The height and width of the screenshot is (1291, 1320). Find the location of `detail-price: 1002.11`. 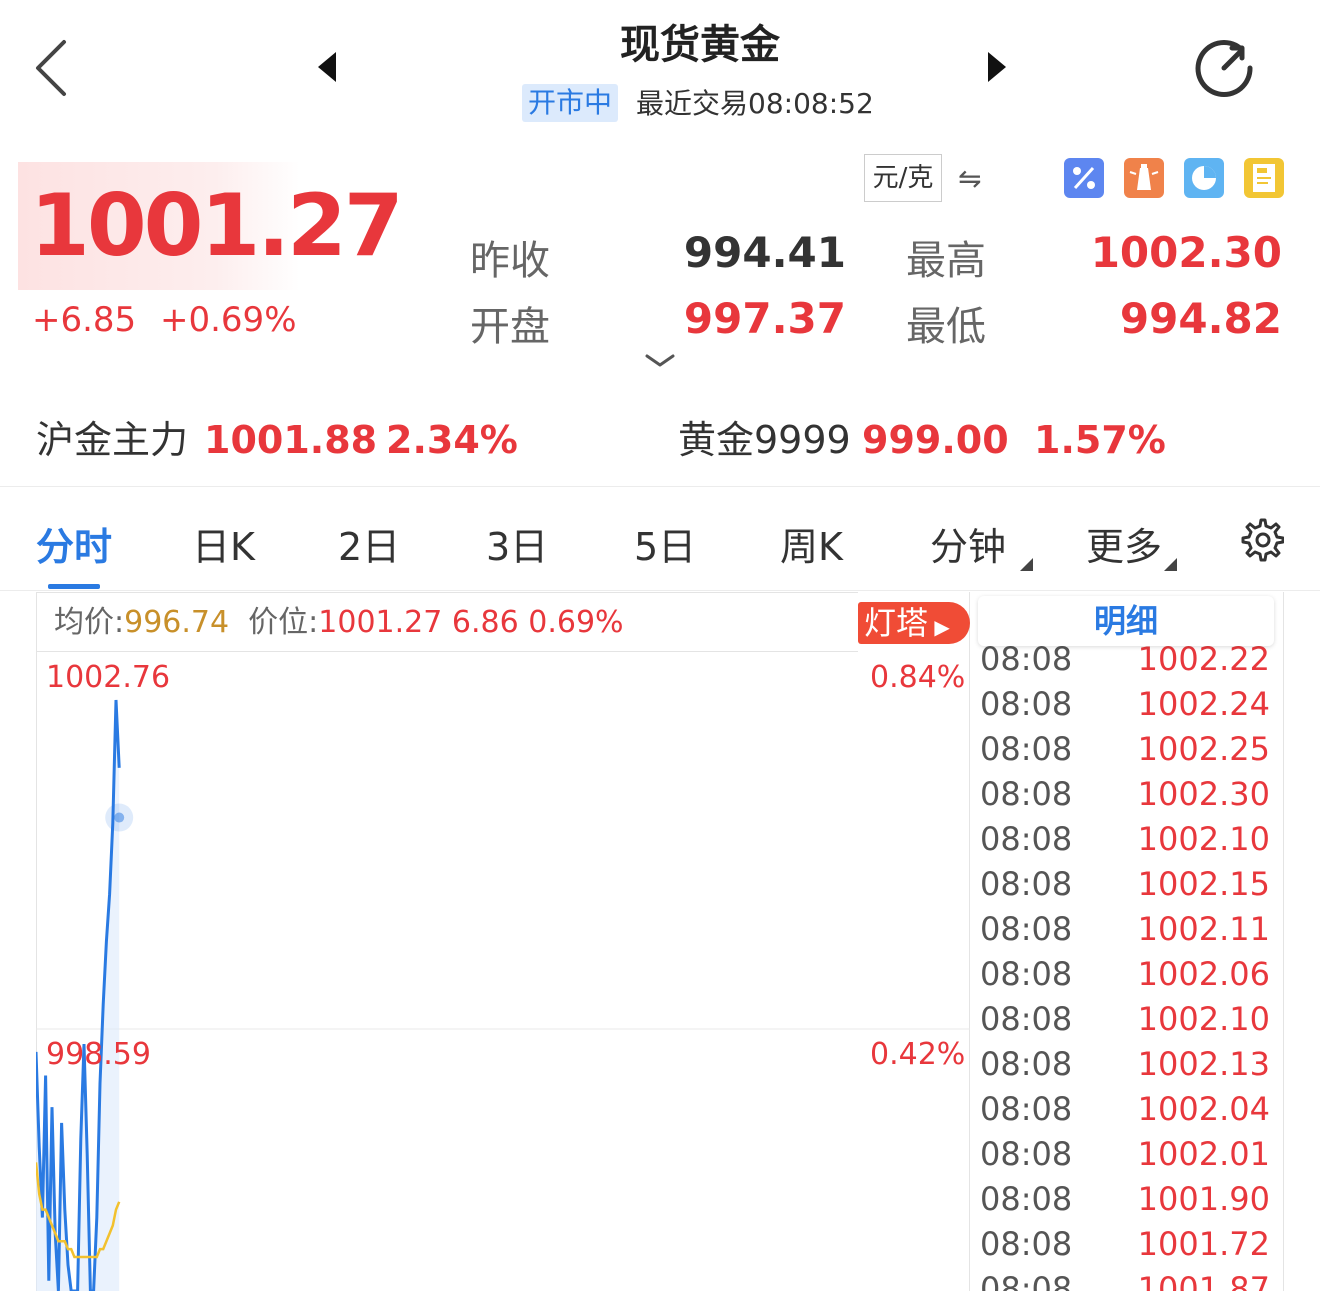

detail-price: 1002.11 is located at coordinates (1203, 929).